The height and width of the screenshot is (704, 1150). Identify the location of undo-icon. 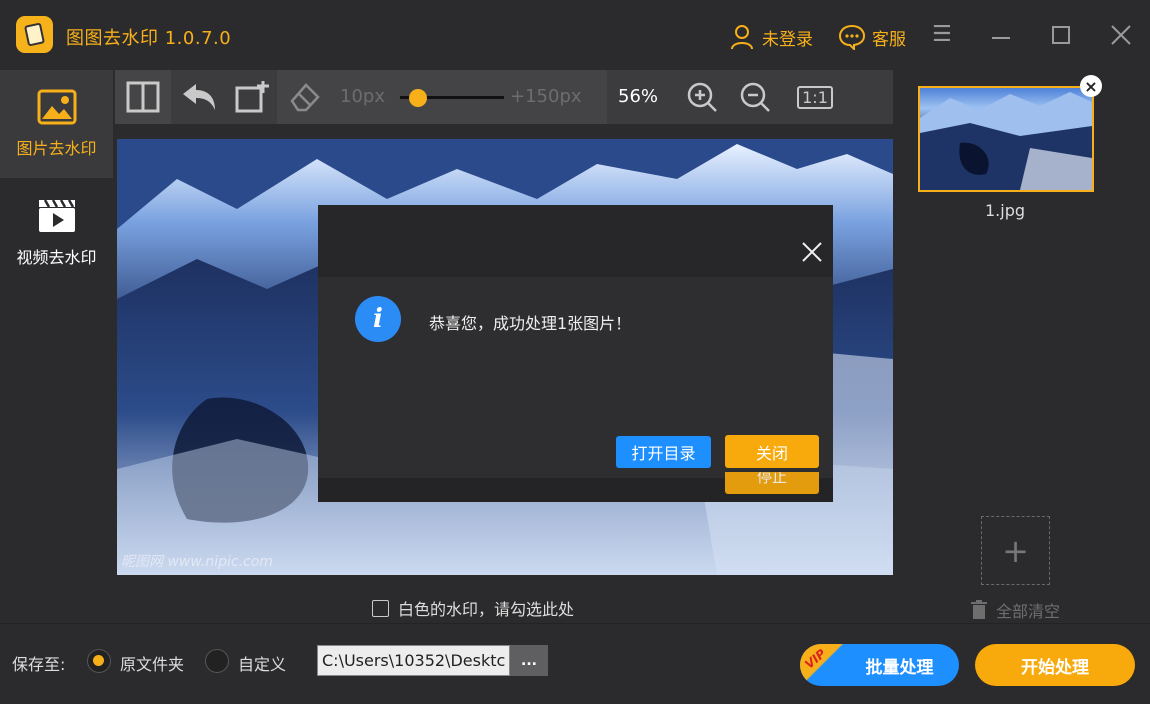
(199, 97).